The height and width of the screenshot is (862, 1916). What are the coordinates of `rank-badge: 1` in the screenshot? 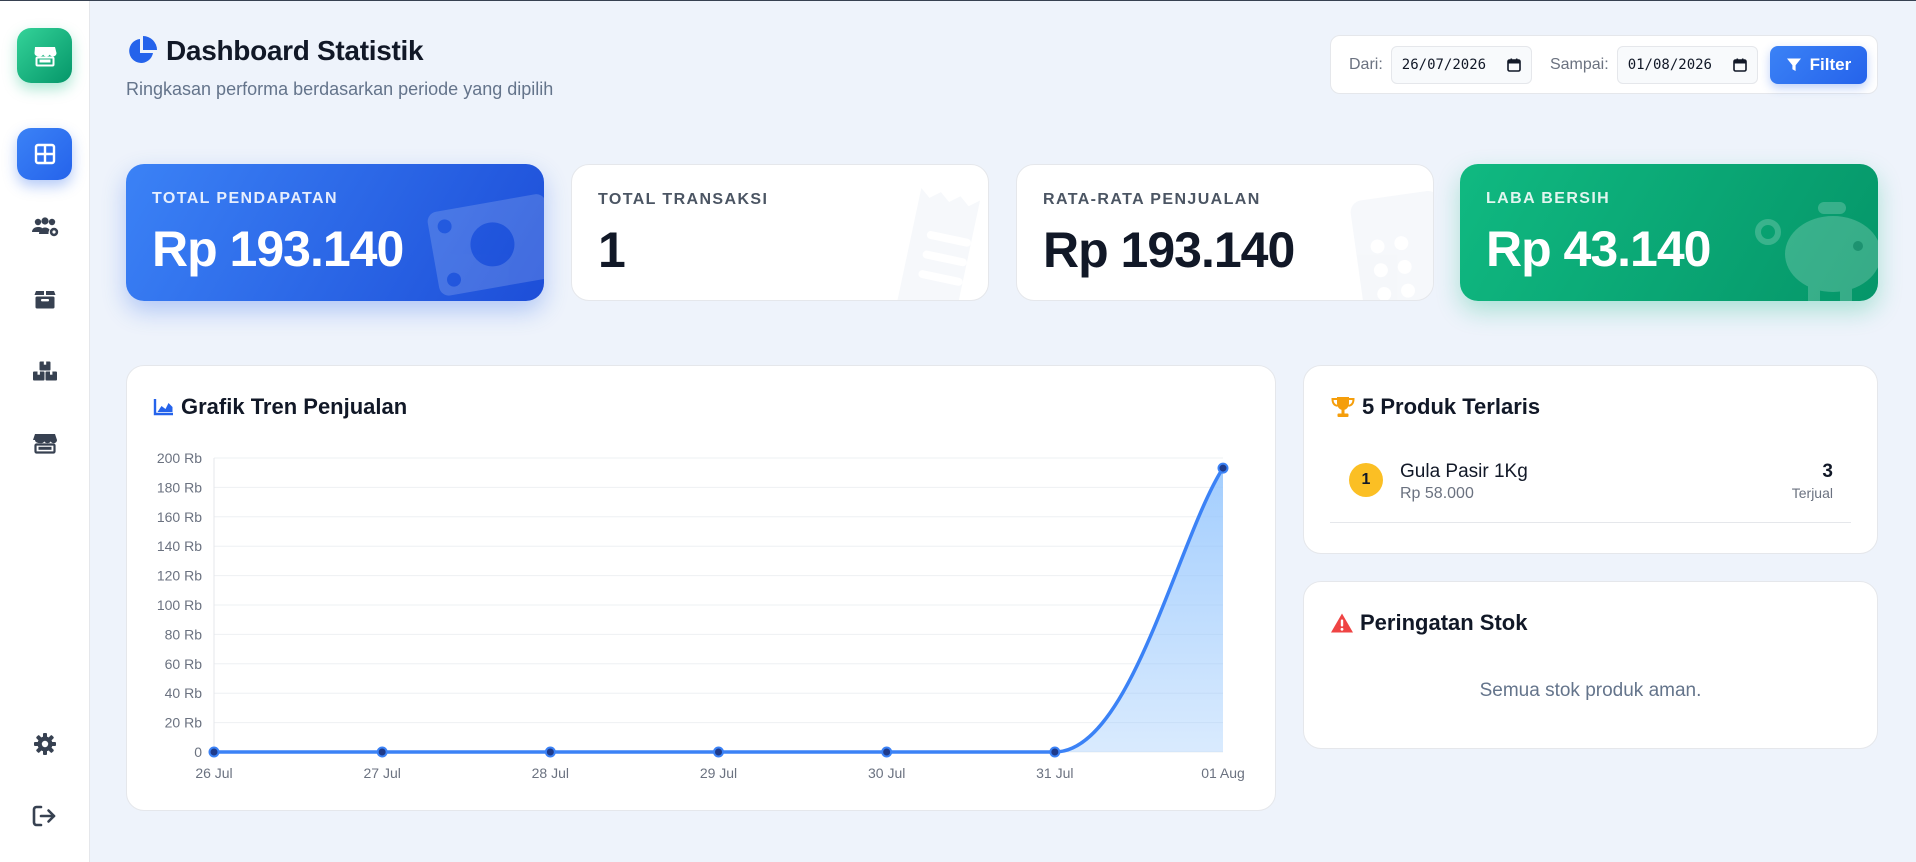 It's located at (1366, 480).